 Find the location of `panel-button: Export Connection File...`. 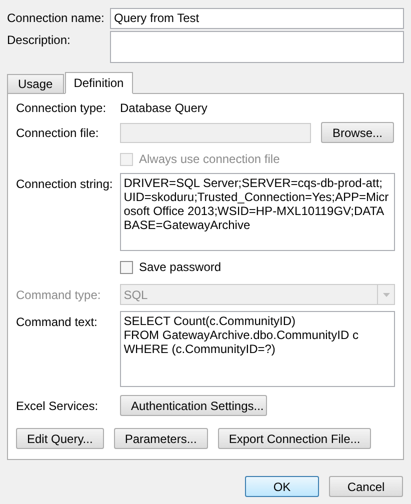

panel-button: Export Connection File... is located at coordinates (295, 438).